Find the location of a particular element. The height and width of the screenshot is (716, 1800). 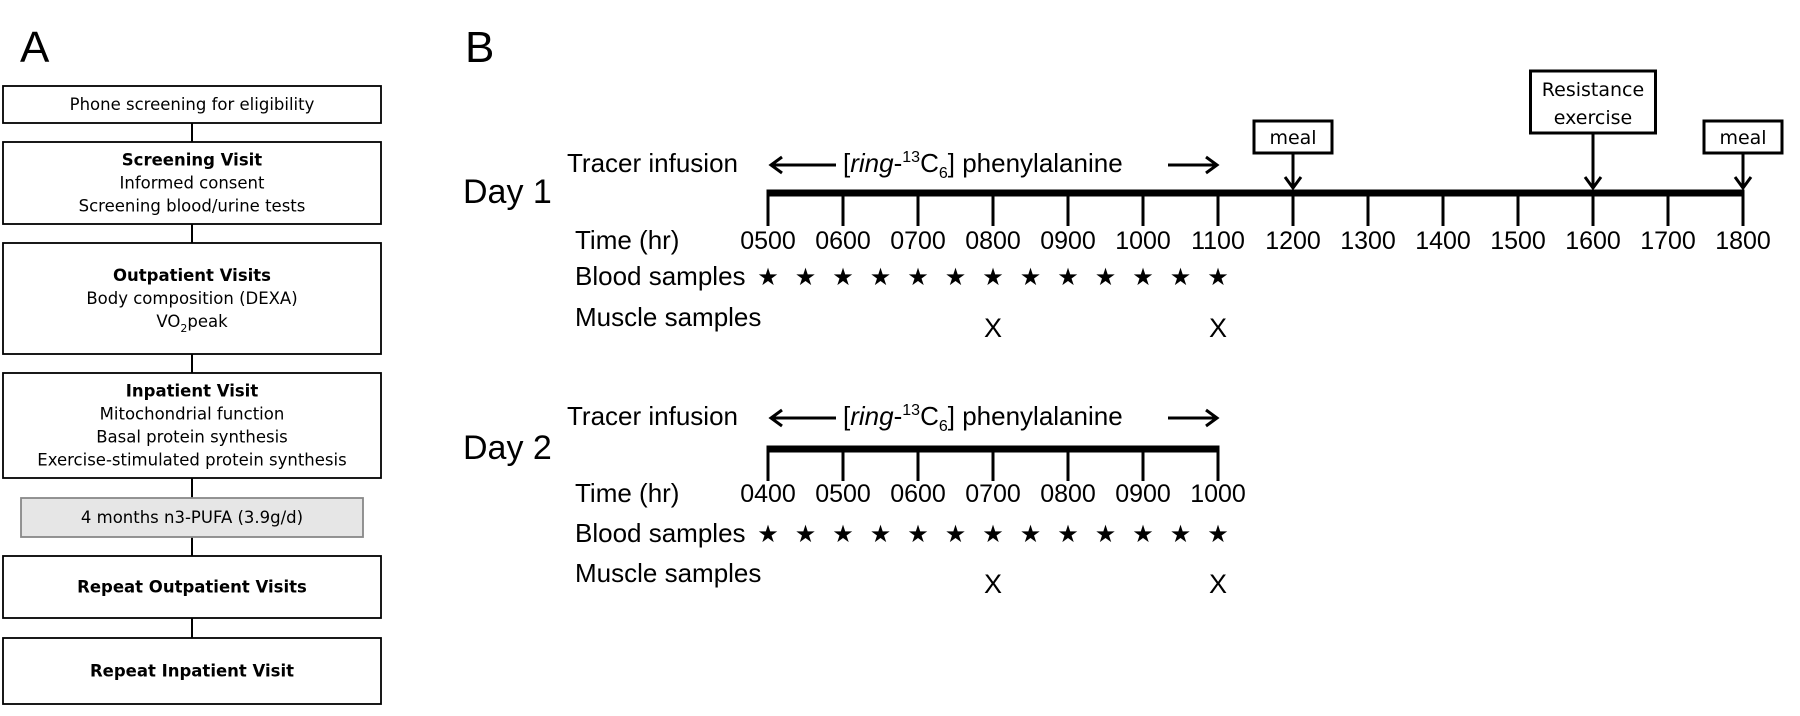

flow-step-line: Body composition (DEXA) is located at coordinates (191, 298).